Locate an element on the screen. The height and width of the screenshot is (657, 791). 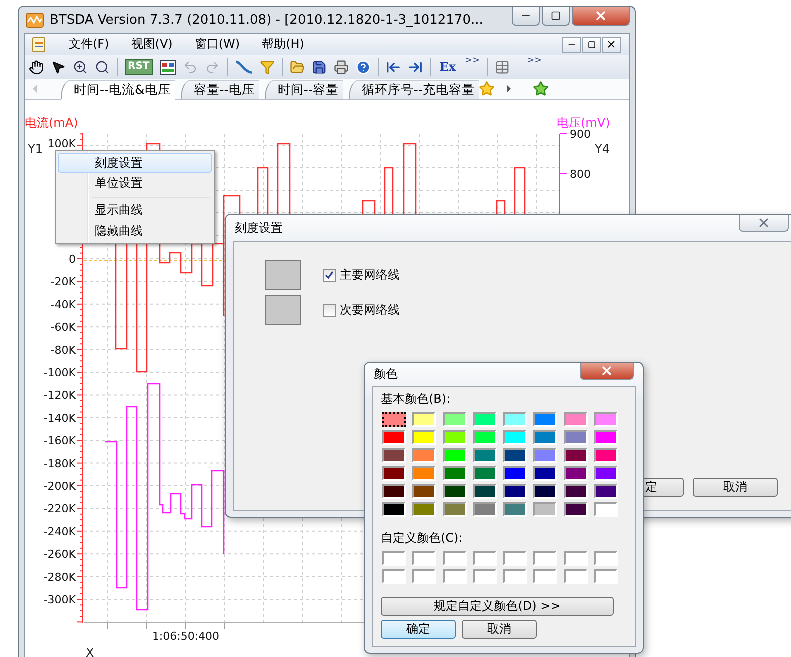
menu-item: 窗口(W) is located at coordinates (217, 44).